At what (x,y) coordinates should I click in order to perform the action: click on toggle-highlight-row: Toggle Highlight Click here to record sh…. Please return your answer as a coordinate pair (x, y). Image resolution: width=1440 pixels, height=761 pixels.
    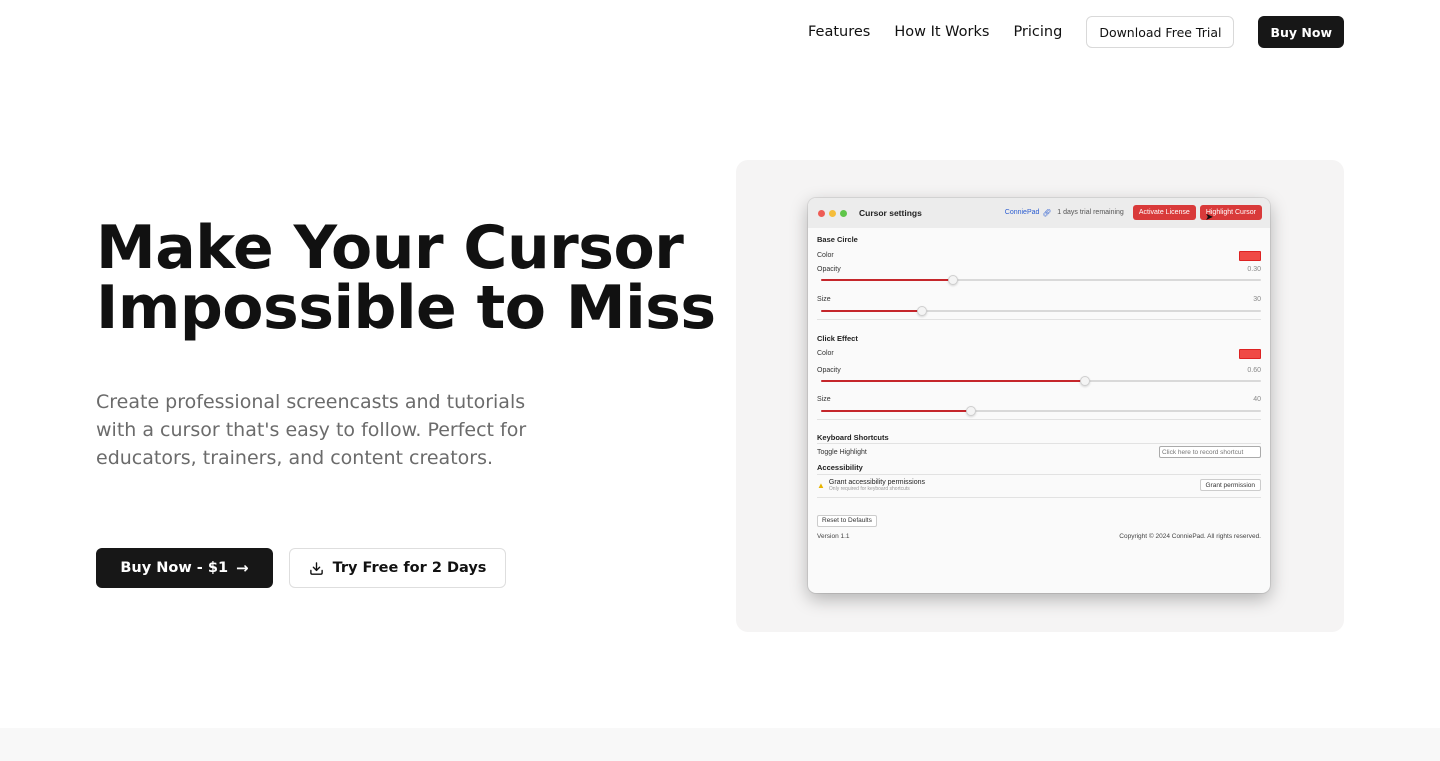
    Looking at the image, I should click on (1039, 452).